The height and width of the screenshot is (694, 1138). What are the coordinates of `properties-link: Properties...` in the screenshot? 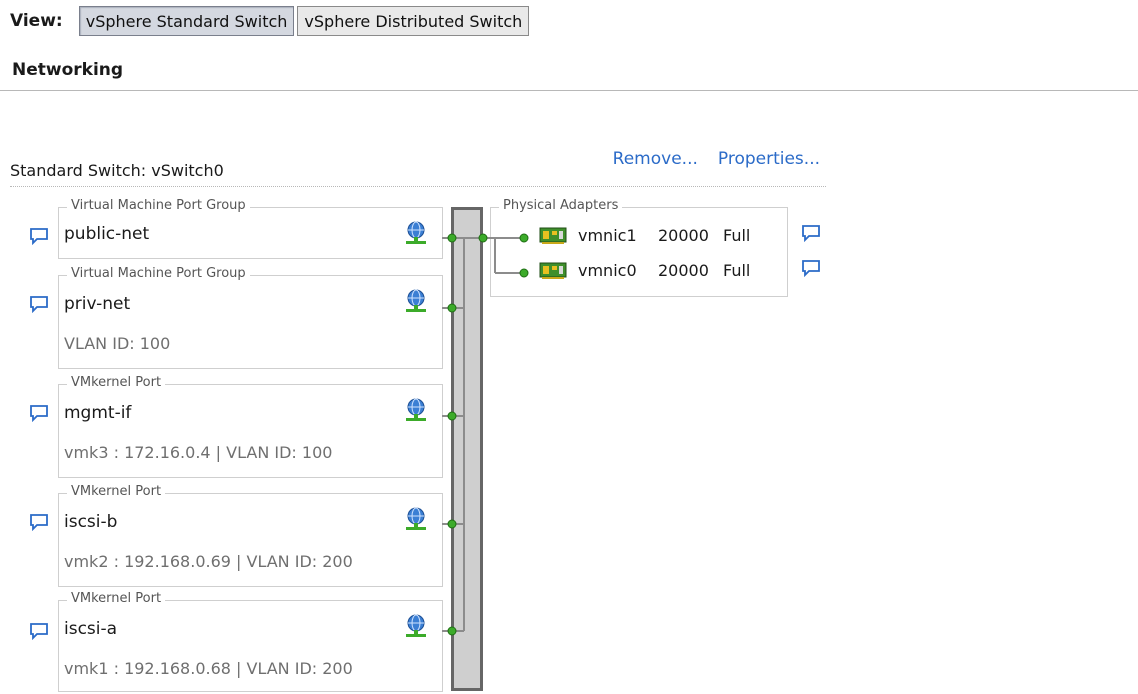 It's located at (769, 159).